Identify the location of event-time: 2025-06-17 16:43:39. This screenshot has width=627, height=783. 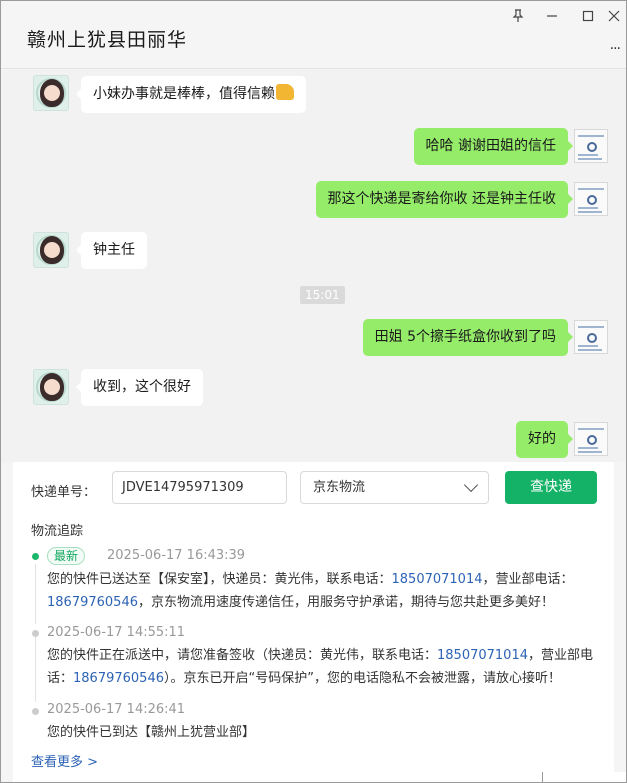
(176, 555).